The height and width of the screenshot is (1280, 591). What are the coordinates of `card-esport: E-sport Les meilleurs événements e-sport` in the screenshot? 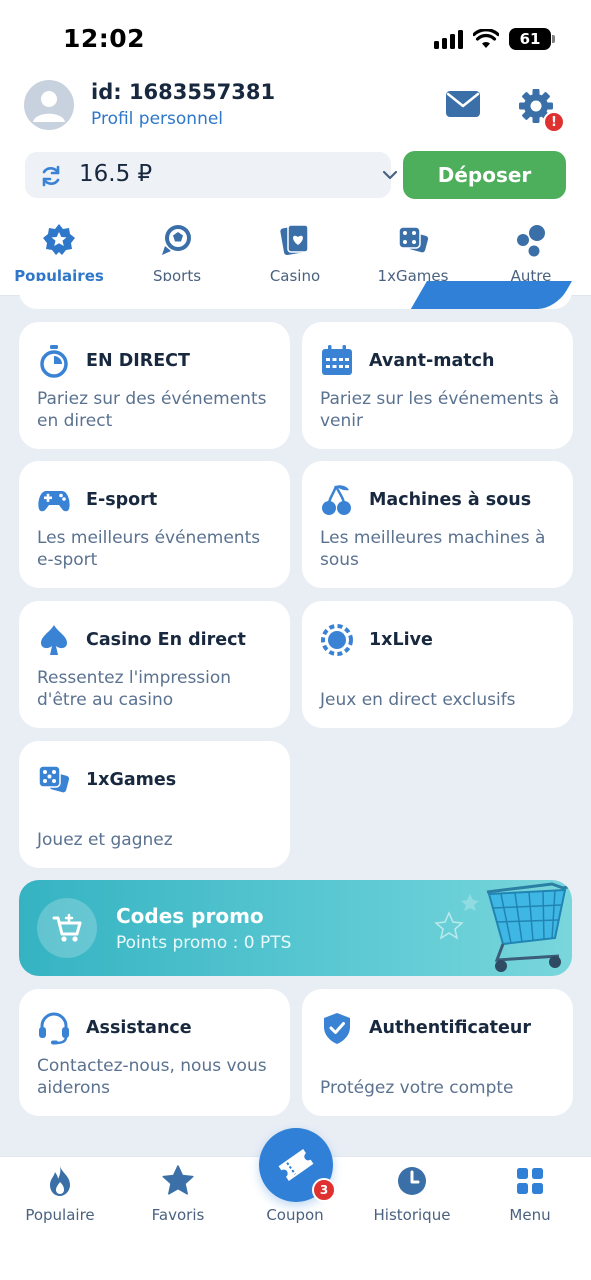 It's located at (154, 524).